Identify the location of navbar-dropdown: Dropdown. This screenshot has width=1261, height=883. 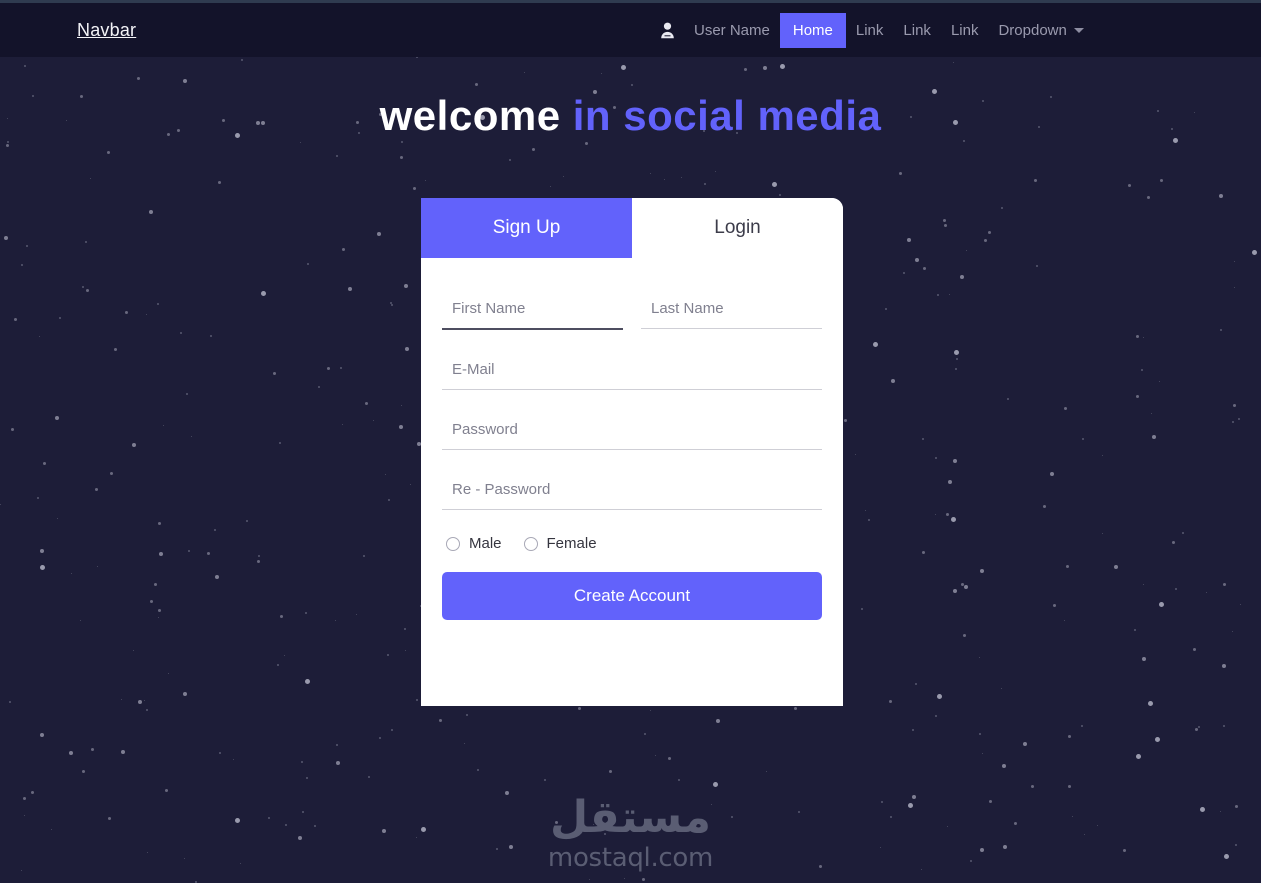
(1040, 30).